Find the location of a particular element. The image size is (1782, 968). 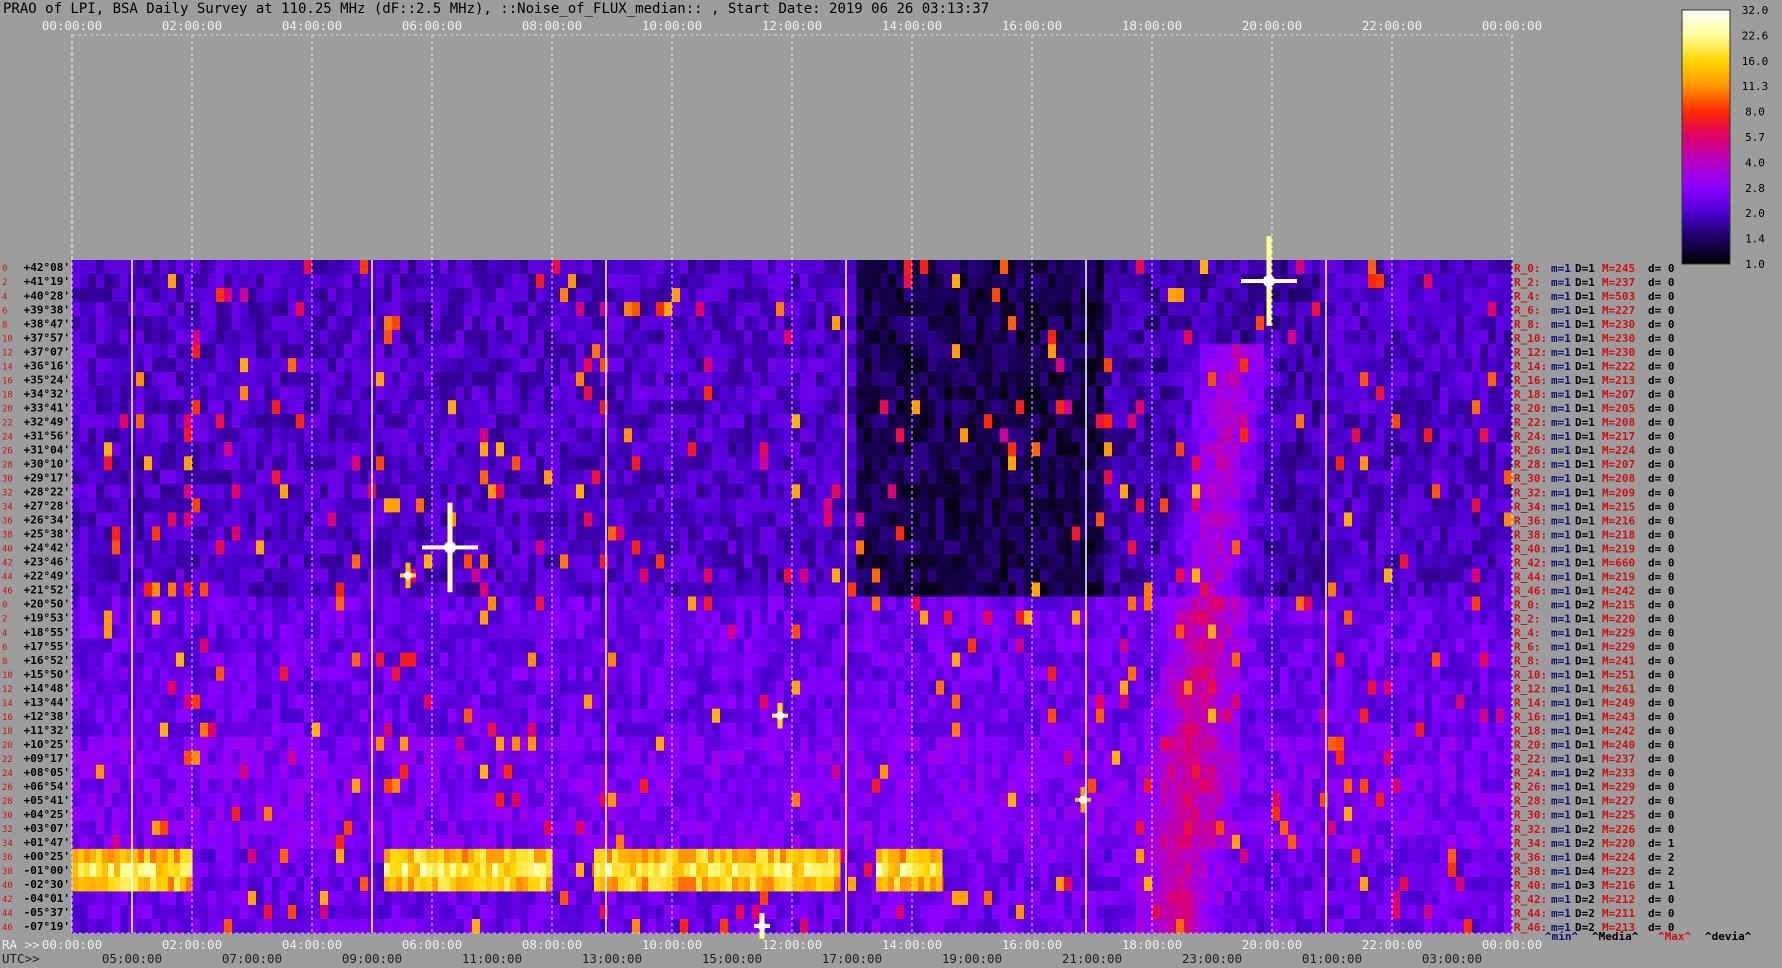

colorbar-tick-label: 1.0 is located at coordinates (1755, 264).